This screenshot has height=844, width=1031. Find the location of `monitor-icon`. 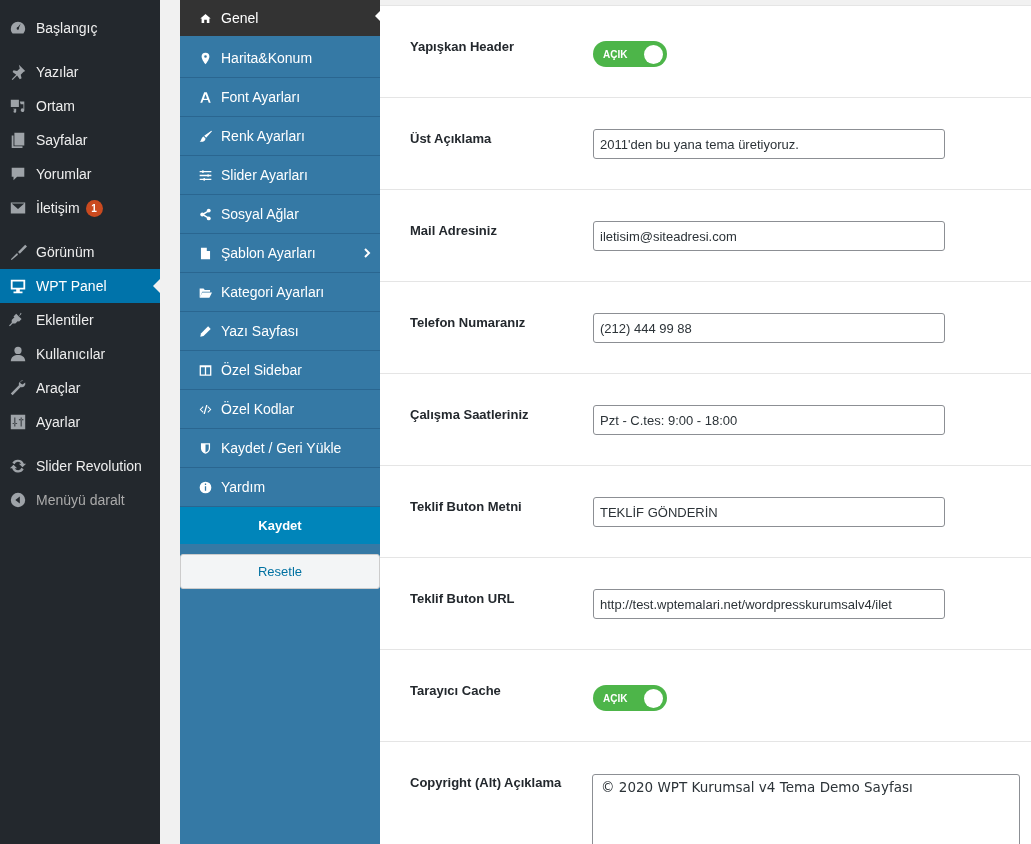

monitor-icon is located at coordinates (18, 286).